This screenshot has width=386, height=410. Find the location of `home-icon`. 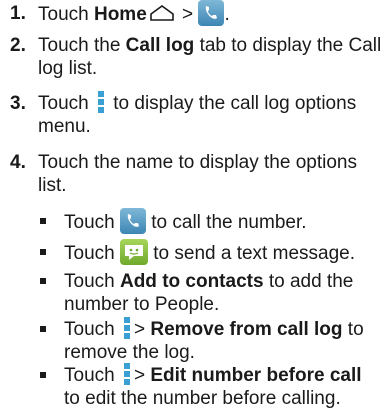

home-icon is located at coordinates (162, 13).